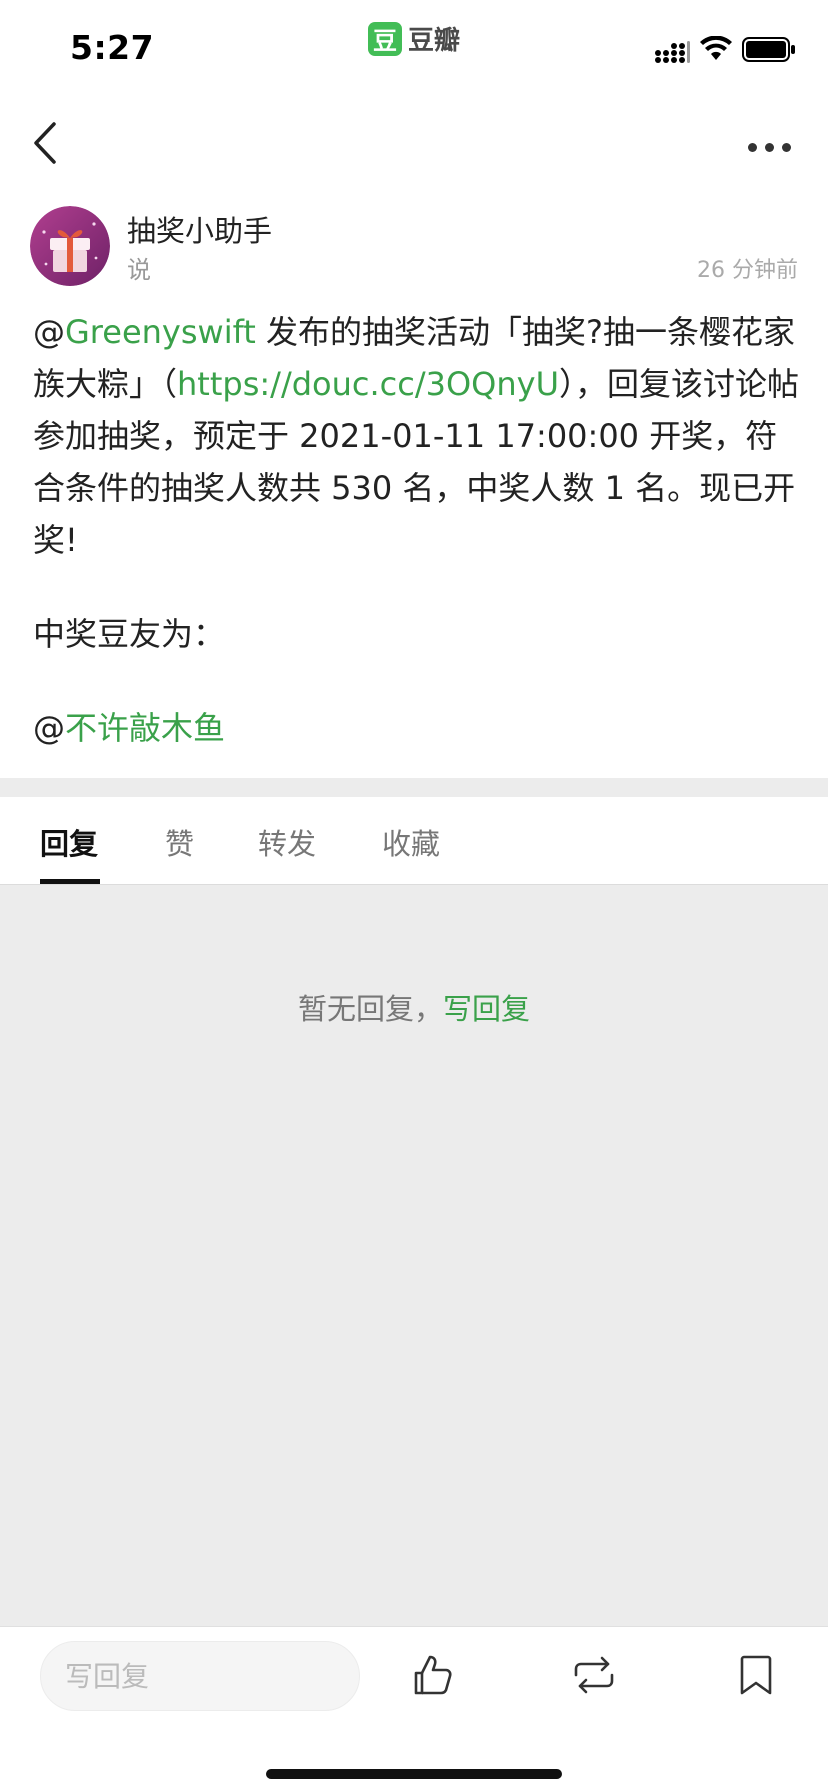  I want to click on brand-name: 豆瓣, so click(434, 41).